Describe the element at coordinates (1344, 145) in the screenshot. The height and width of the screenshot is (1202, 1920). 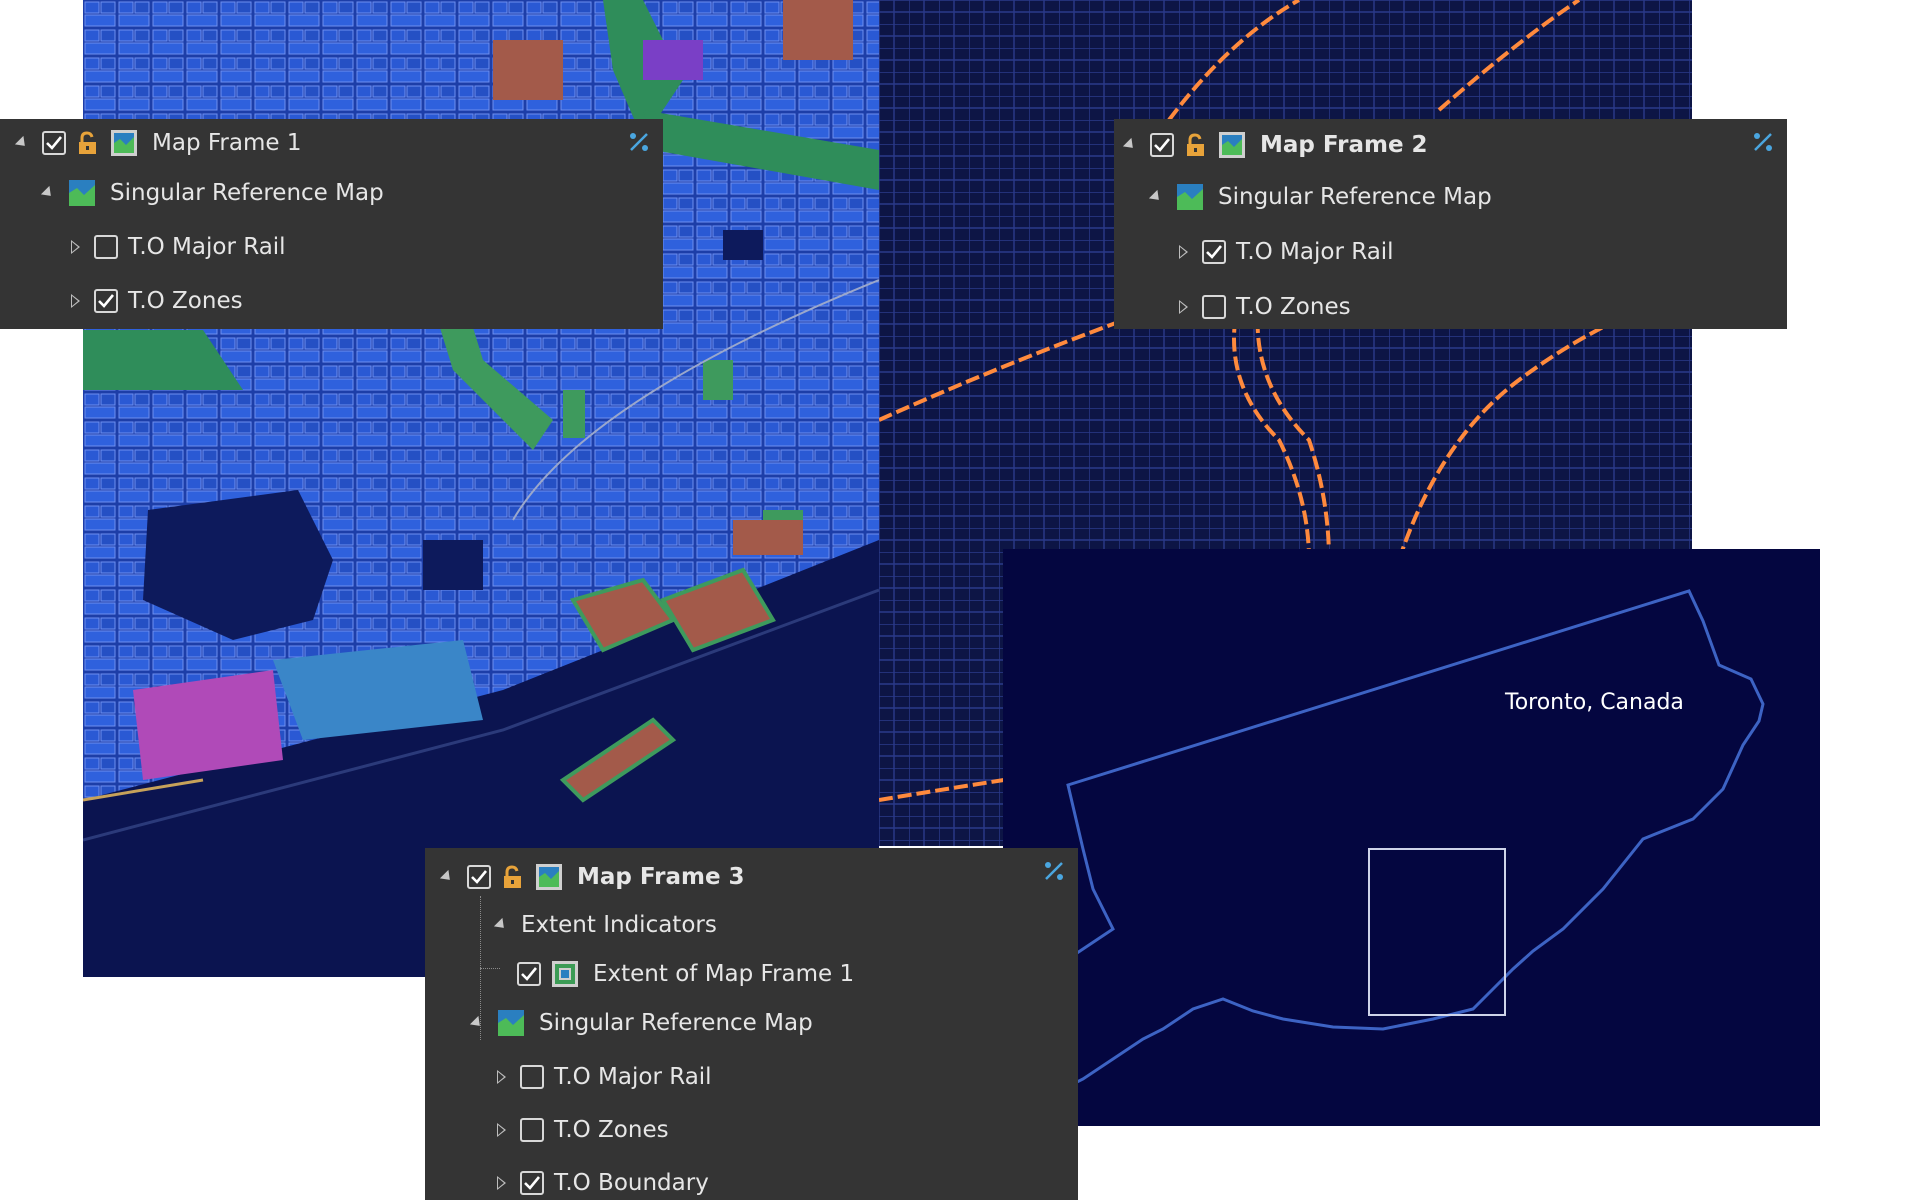
I see `map-frame-2-title: Map Frame 2` at that location.